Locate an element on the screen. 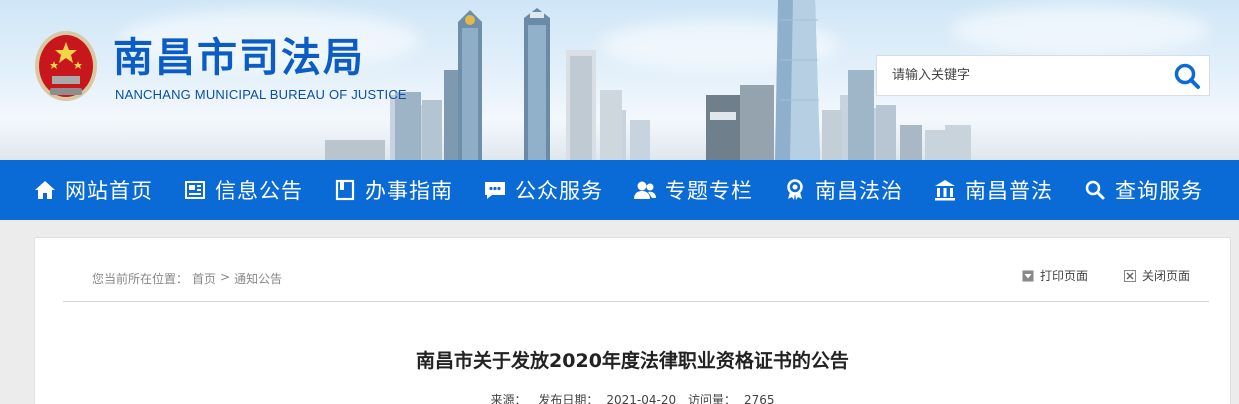 This screenshot has height=404, width=1239. breadcrumb-current-link: 通知公告 is located at coordinates (258, 278).